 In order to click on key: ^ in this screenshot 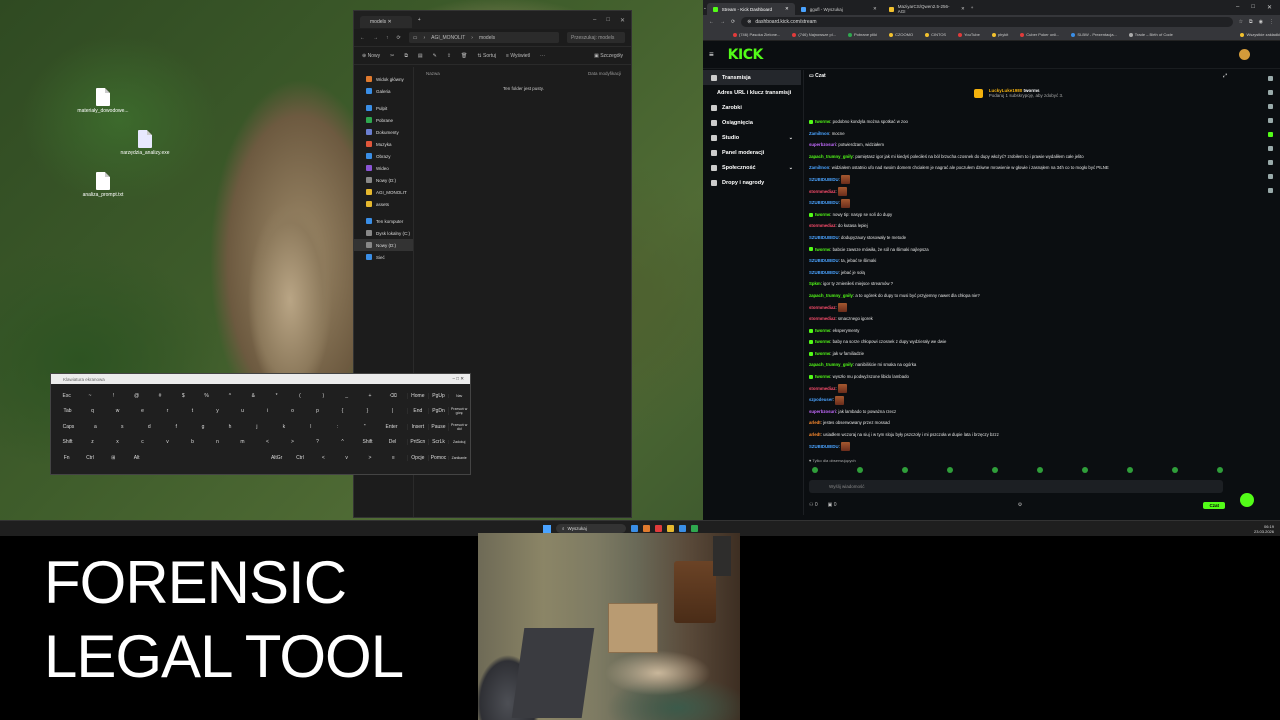, I will do `click(342, 442)`.